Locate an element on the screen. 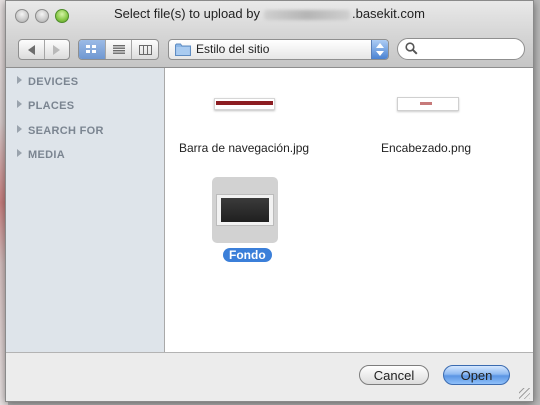 The width and height of the screenshot is (540, 405). back-button is located at coordinates (32, 49).